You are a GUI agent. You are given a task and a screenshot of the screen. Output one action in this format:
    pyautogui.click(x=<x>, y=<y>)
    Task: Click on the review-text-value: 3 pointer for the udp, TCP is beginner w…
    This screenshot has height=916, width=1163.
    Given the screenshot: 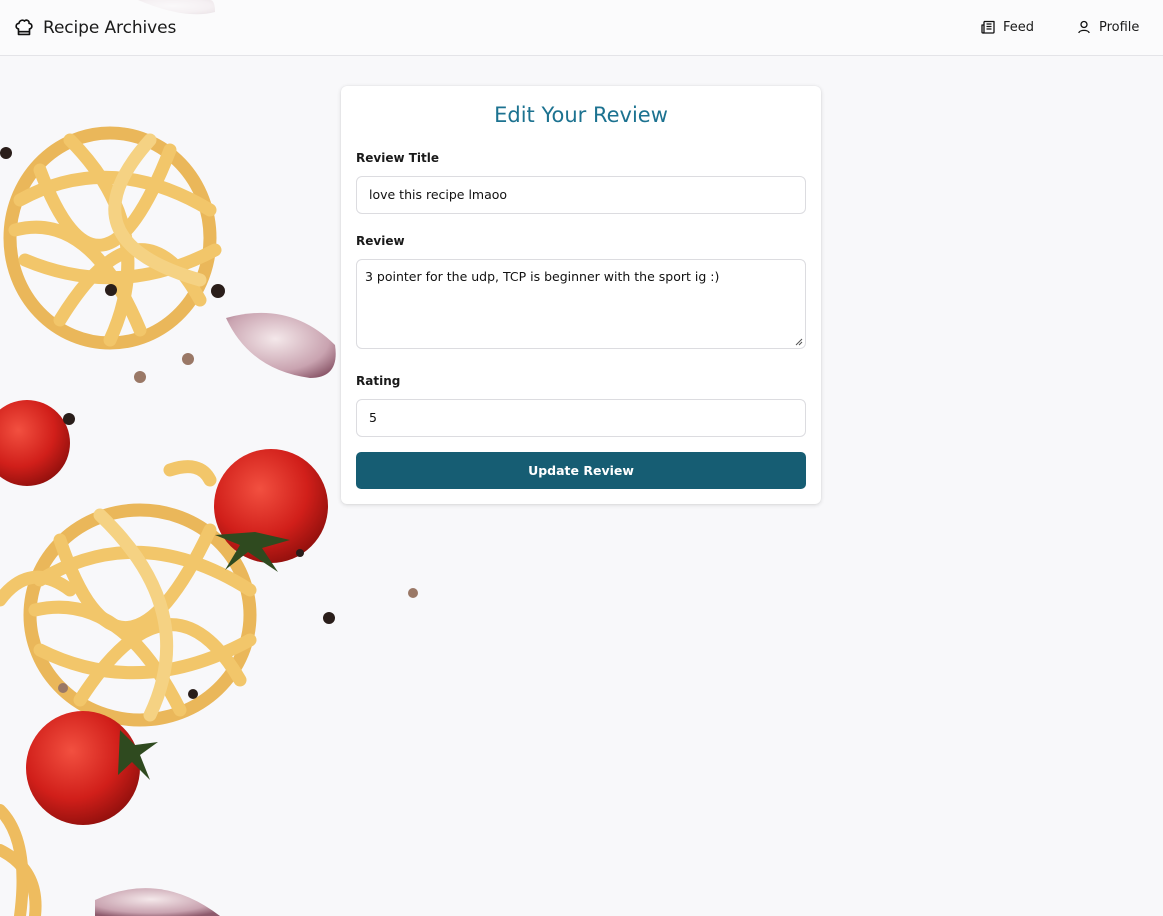 What is the action you would take?
    pyautogui.click(x=542, y=276)
    